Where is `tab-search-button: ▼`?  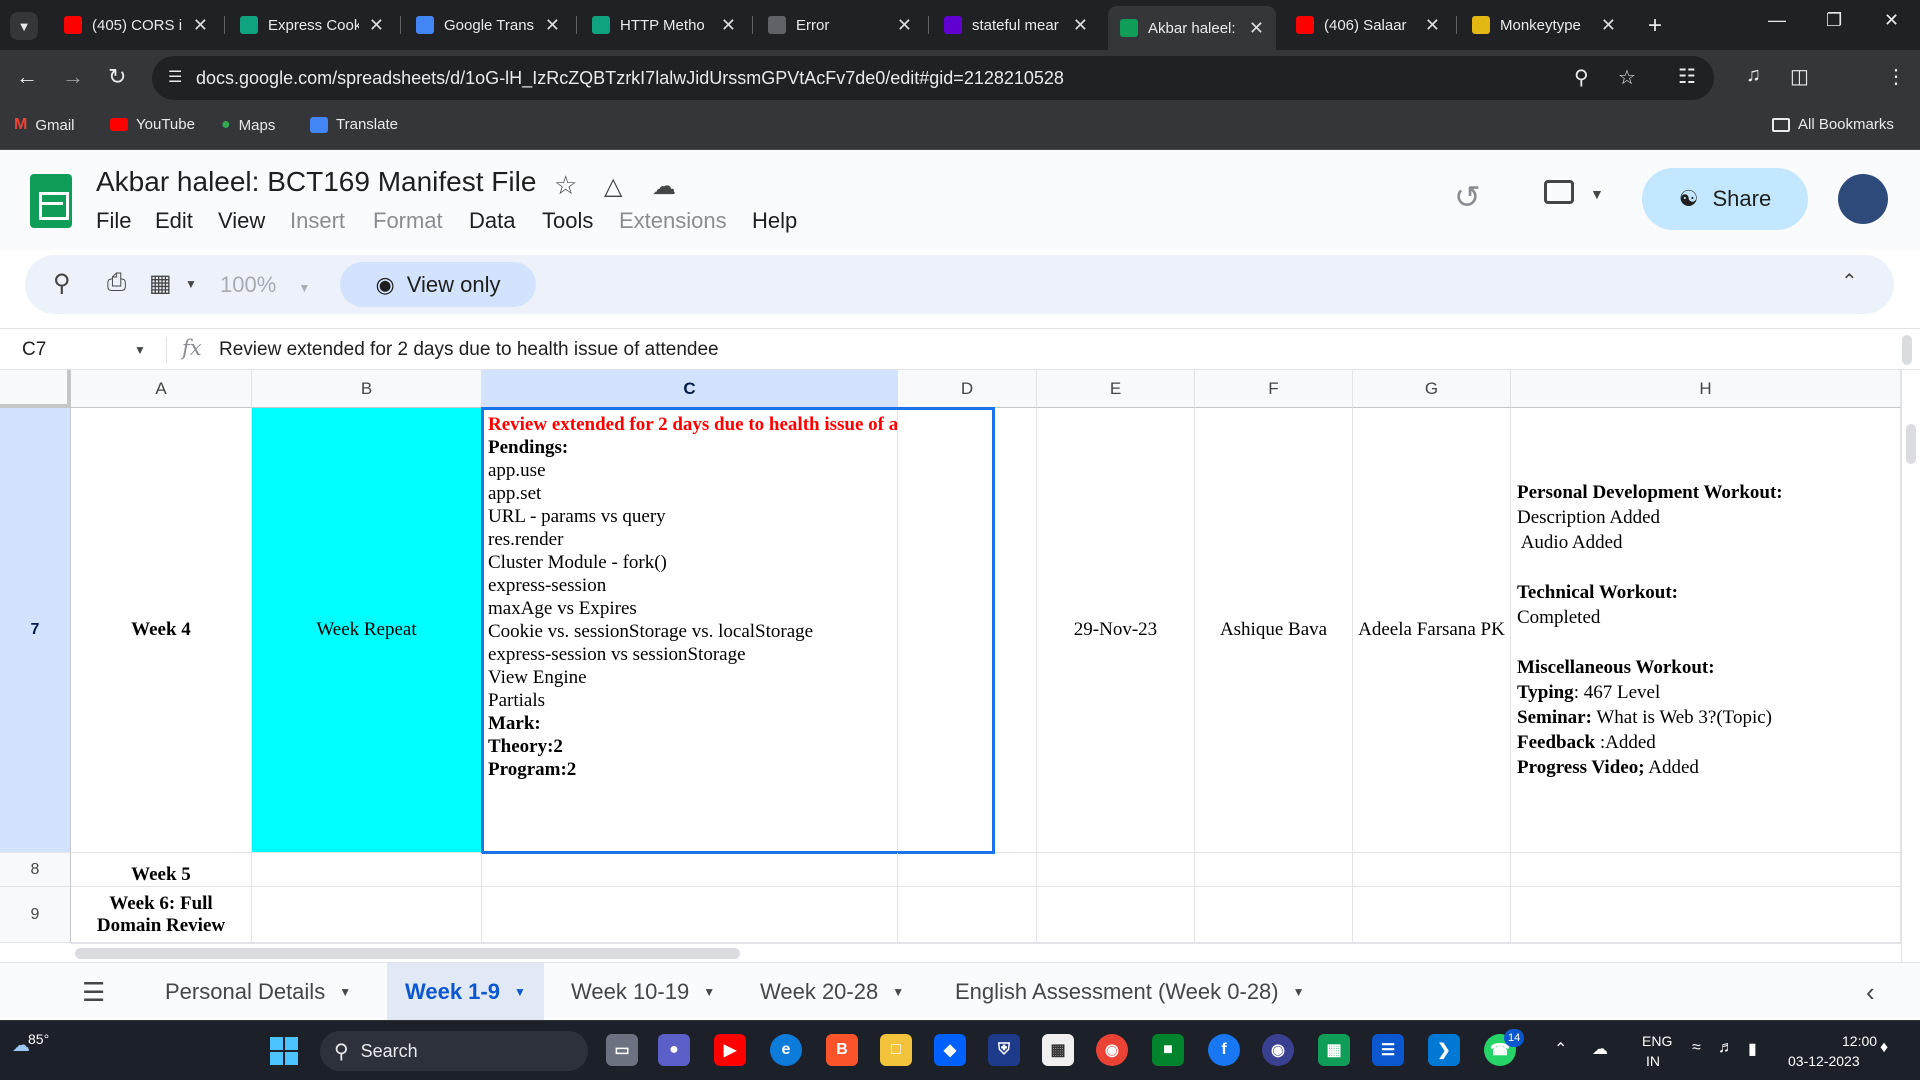 tab-search-button: ▼ is located at coordinates (24, 26).